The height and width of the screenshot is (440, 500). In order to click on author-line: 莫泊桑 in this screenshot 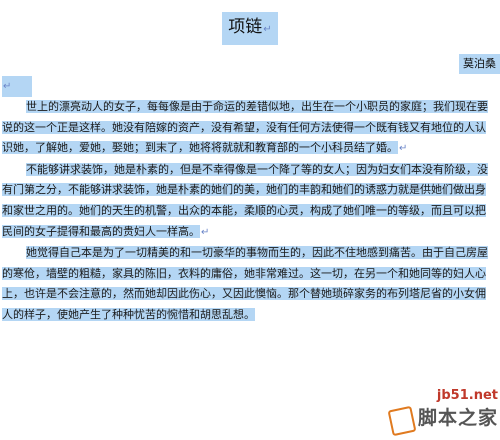, I will do `click(479, 63)`.